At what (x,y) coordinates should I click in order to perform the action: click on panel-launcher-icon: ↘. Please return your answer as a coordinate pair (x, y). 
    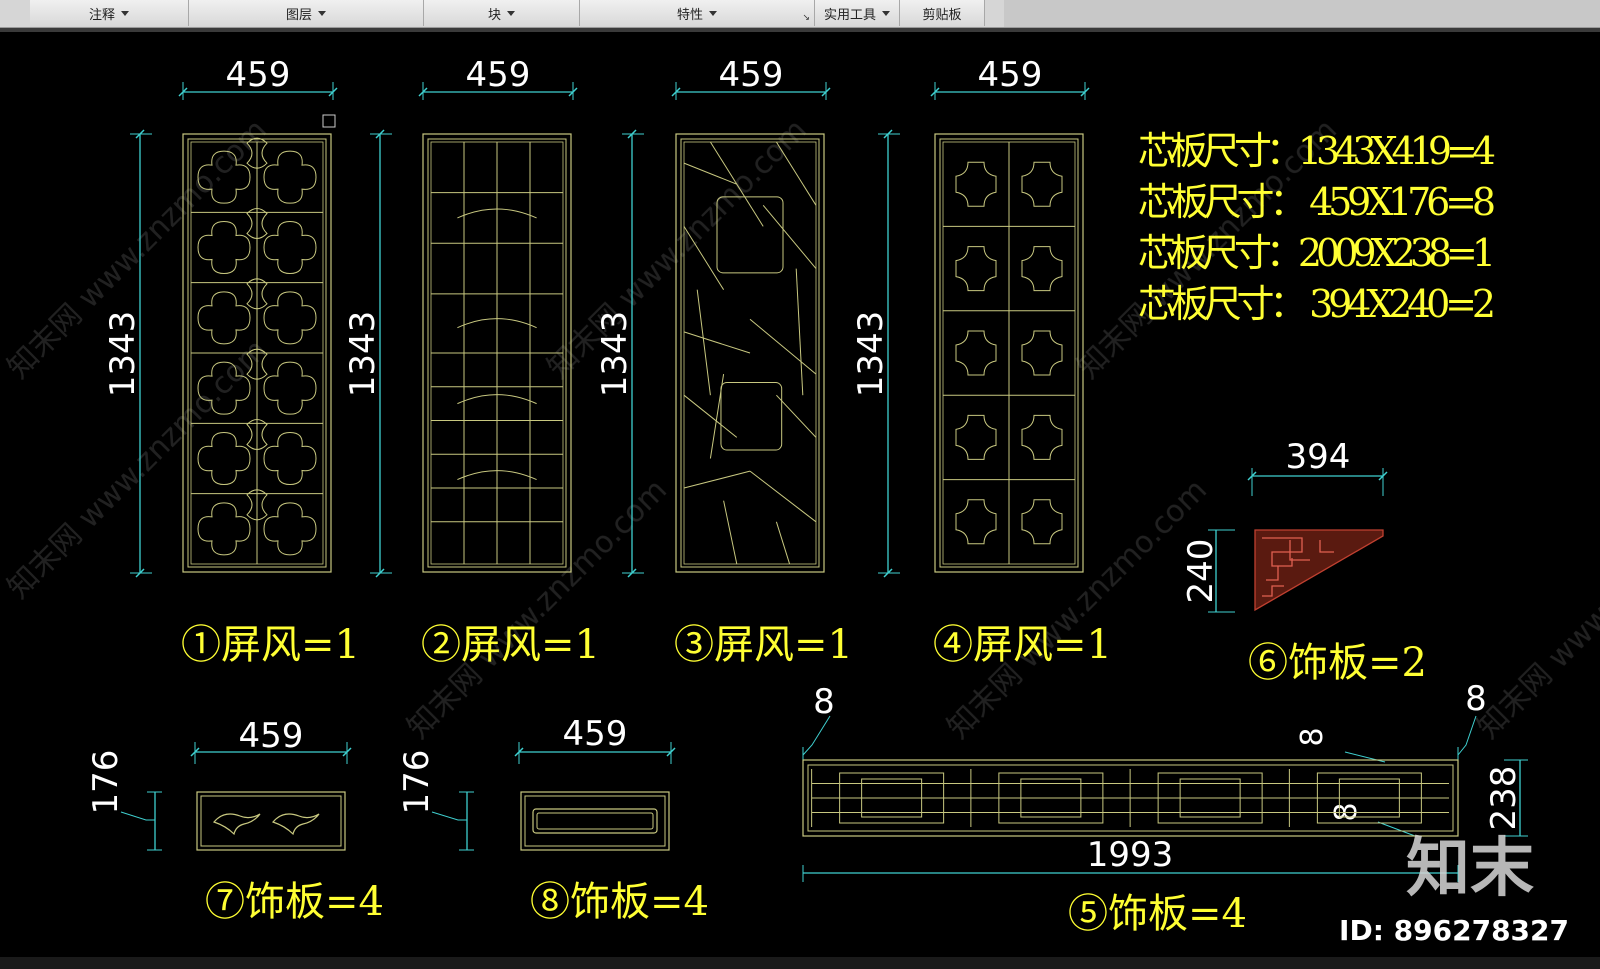
    Looking at the image, I should click on (806, 18).